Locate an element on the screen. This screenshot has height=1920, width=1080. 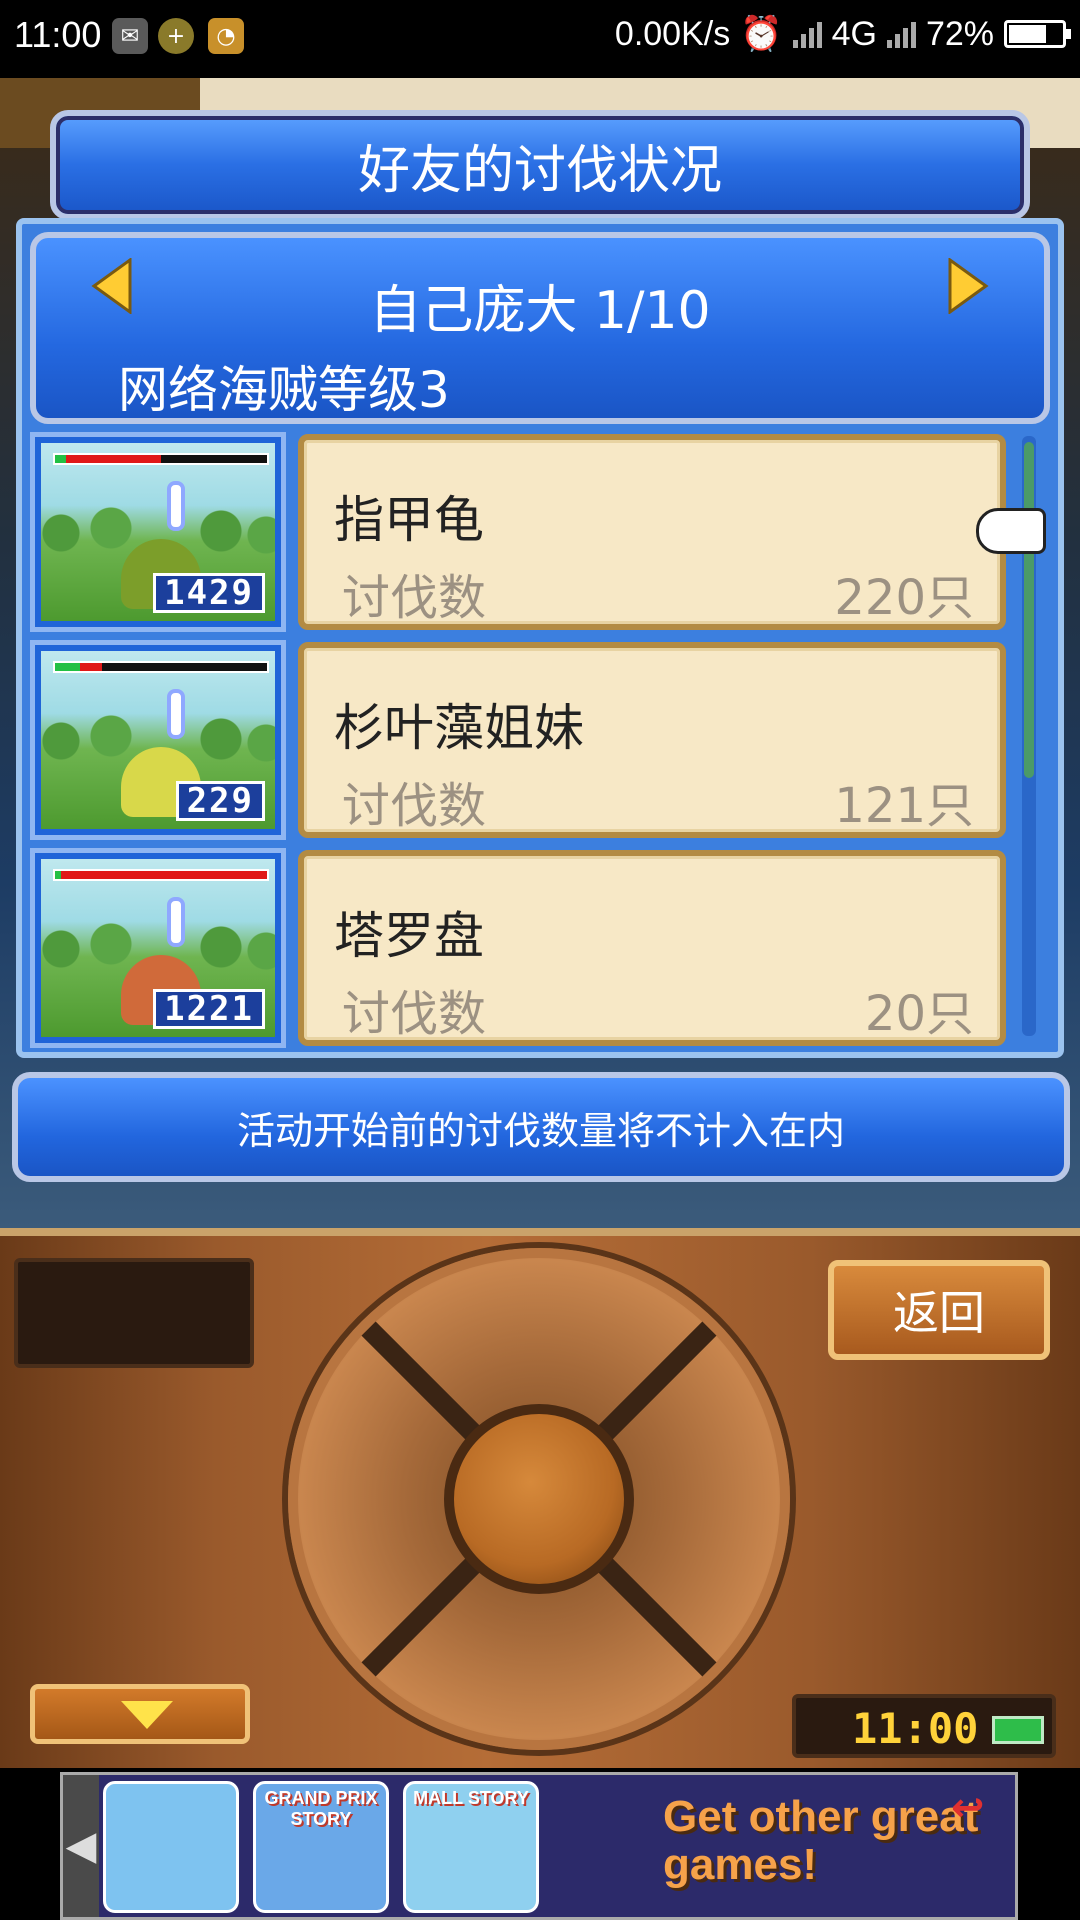
network-type: 4G is located at coordinates (854, 33).